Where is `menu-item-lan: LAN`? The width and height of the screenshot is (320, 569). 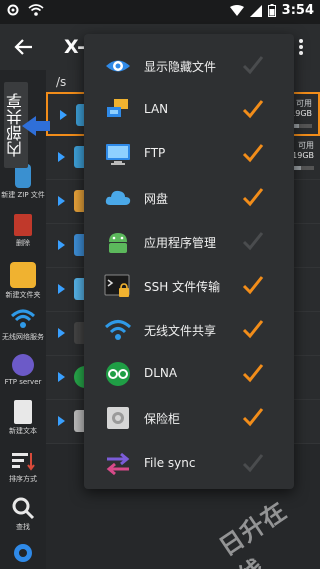
menu-item-lan: LAN is located at coordinates (189, 110).